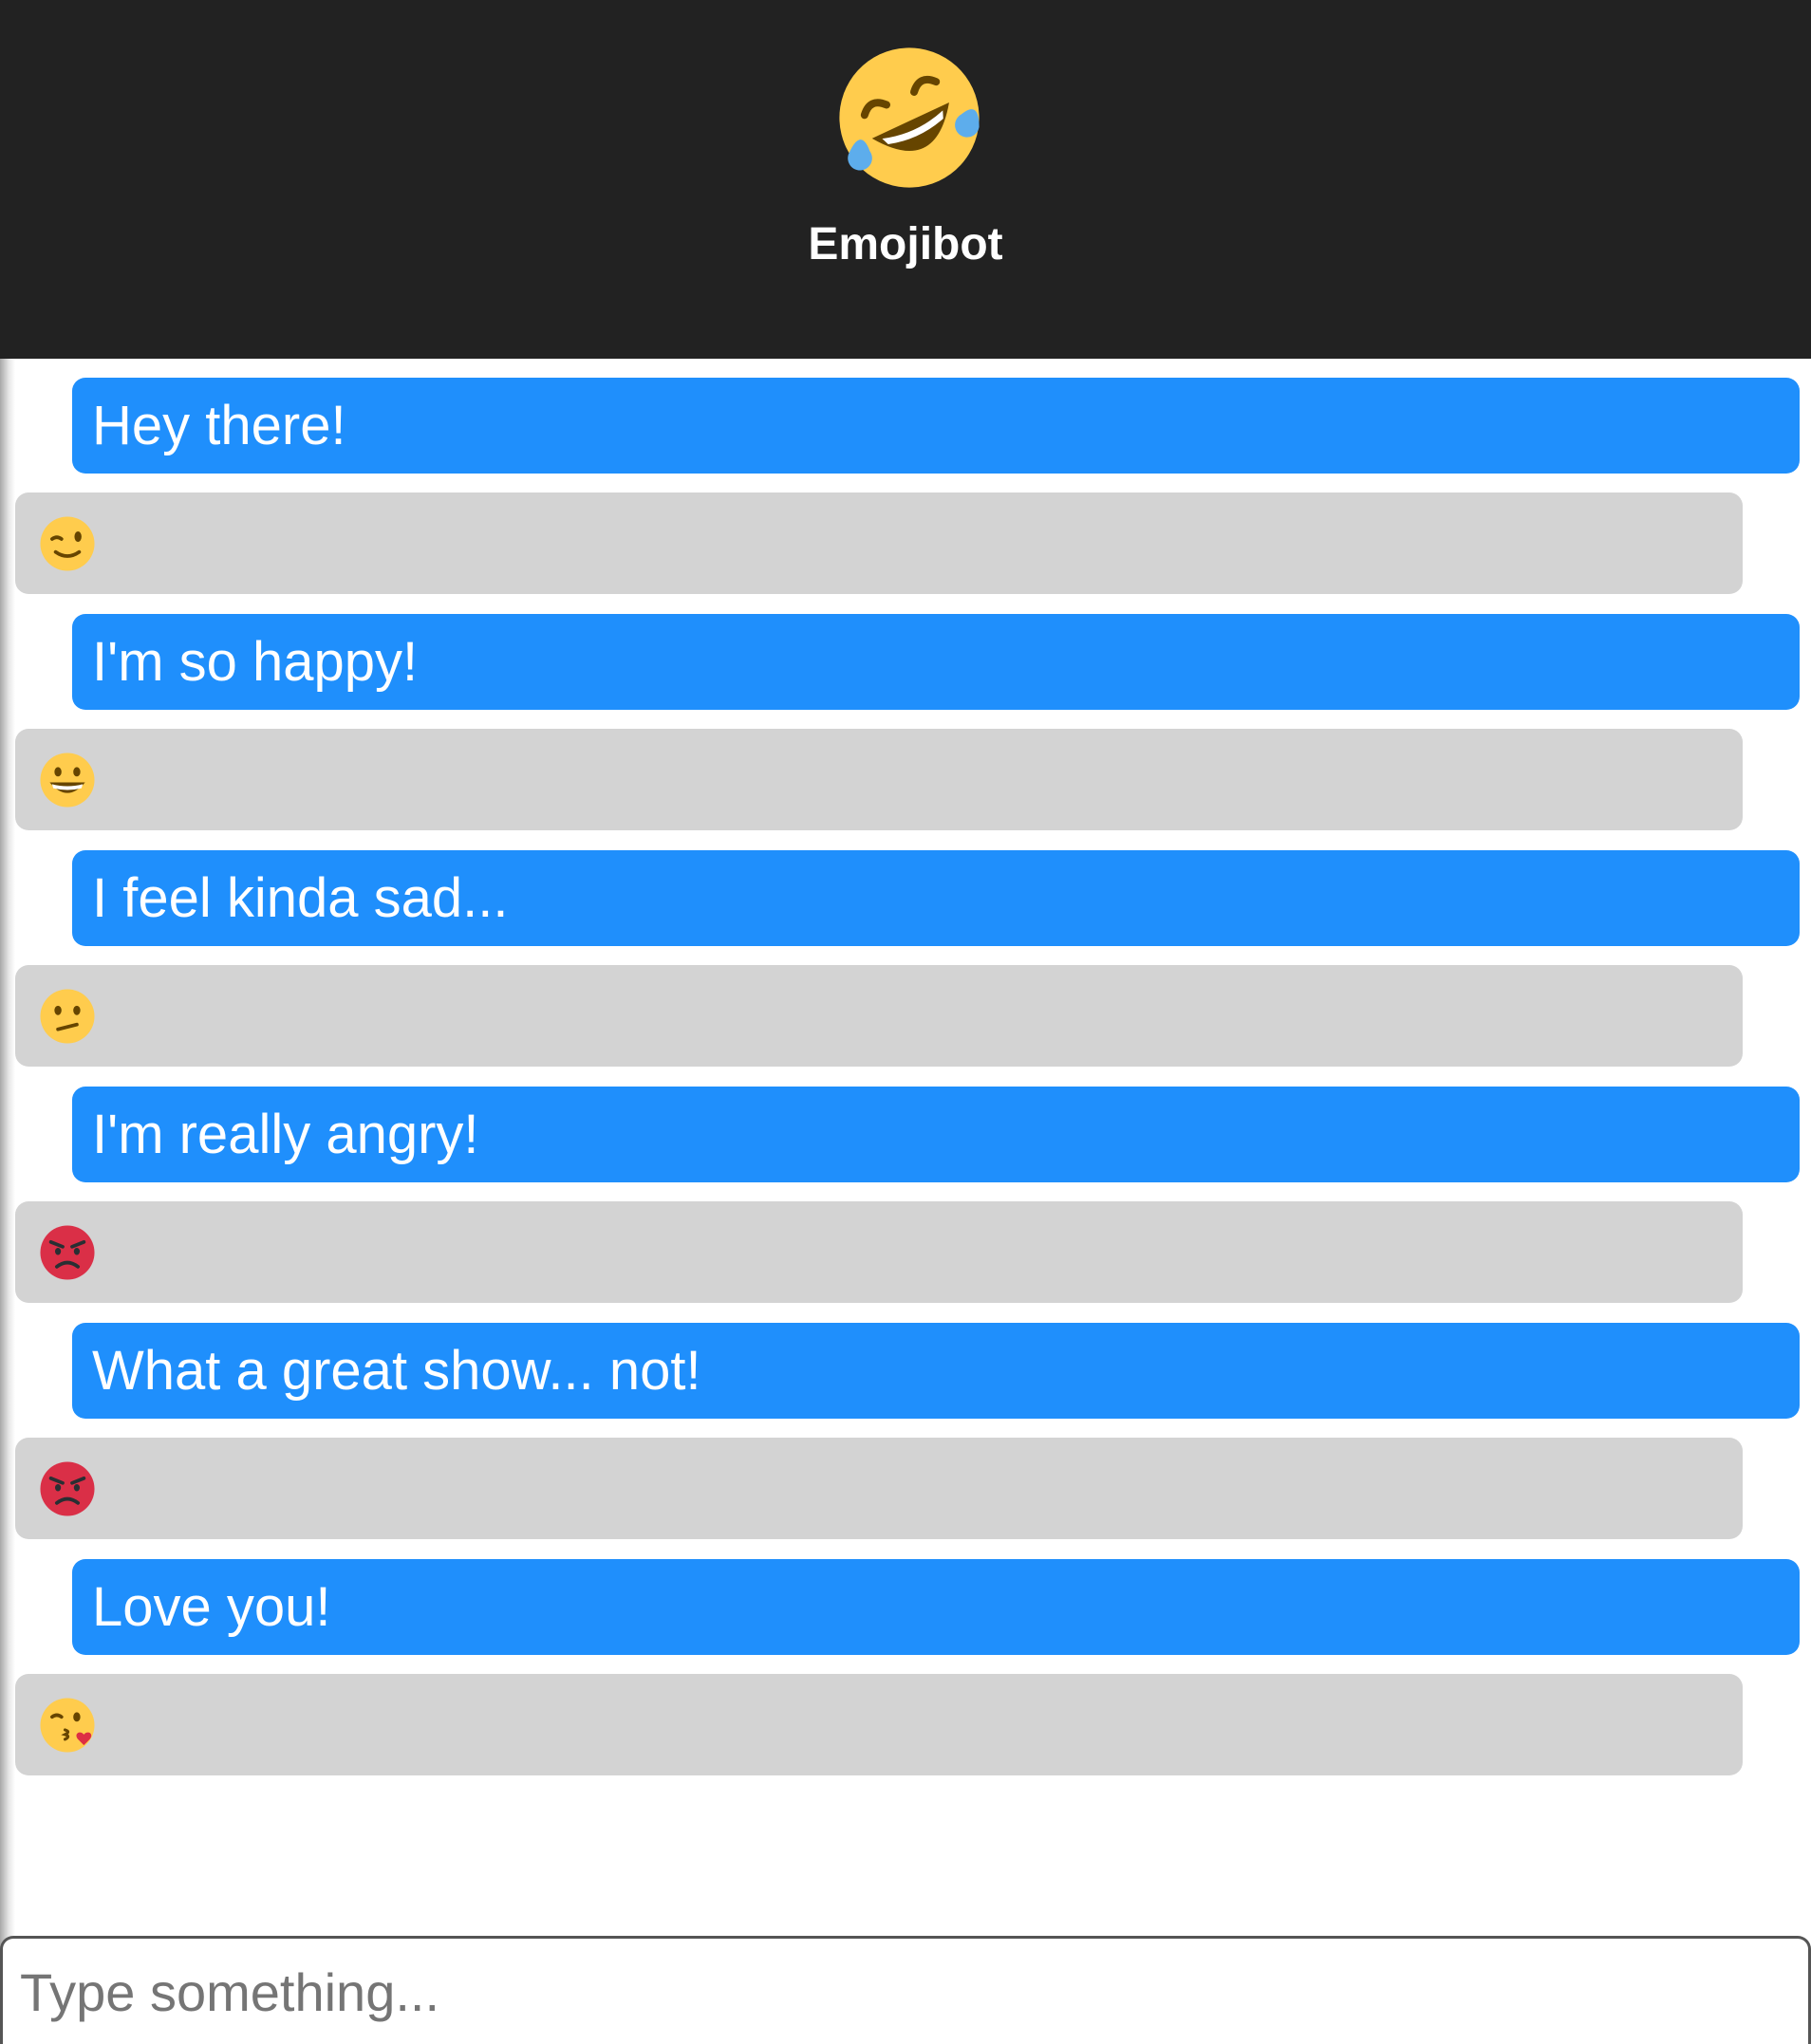  I want to click on user-message: I'm so happy!, so click(936, 662).